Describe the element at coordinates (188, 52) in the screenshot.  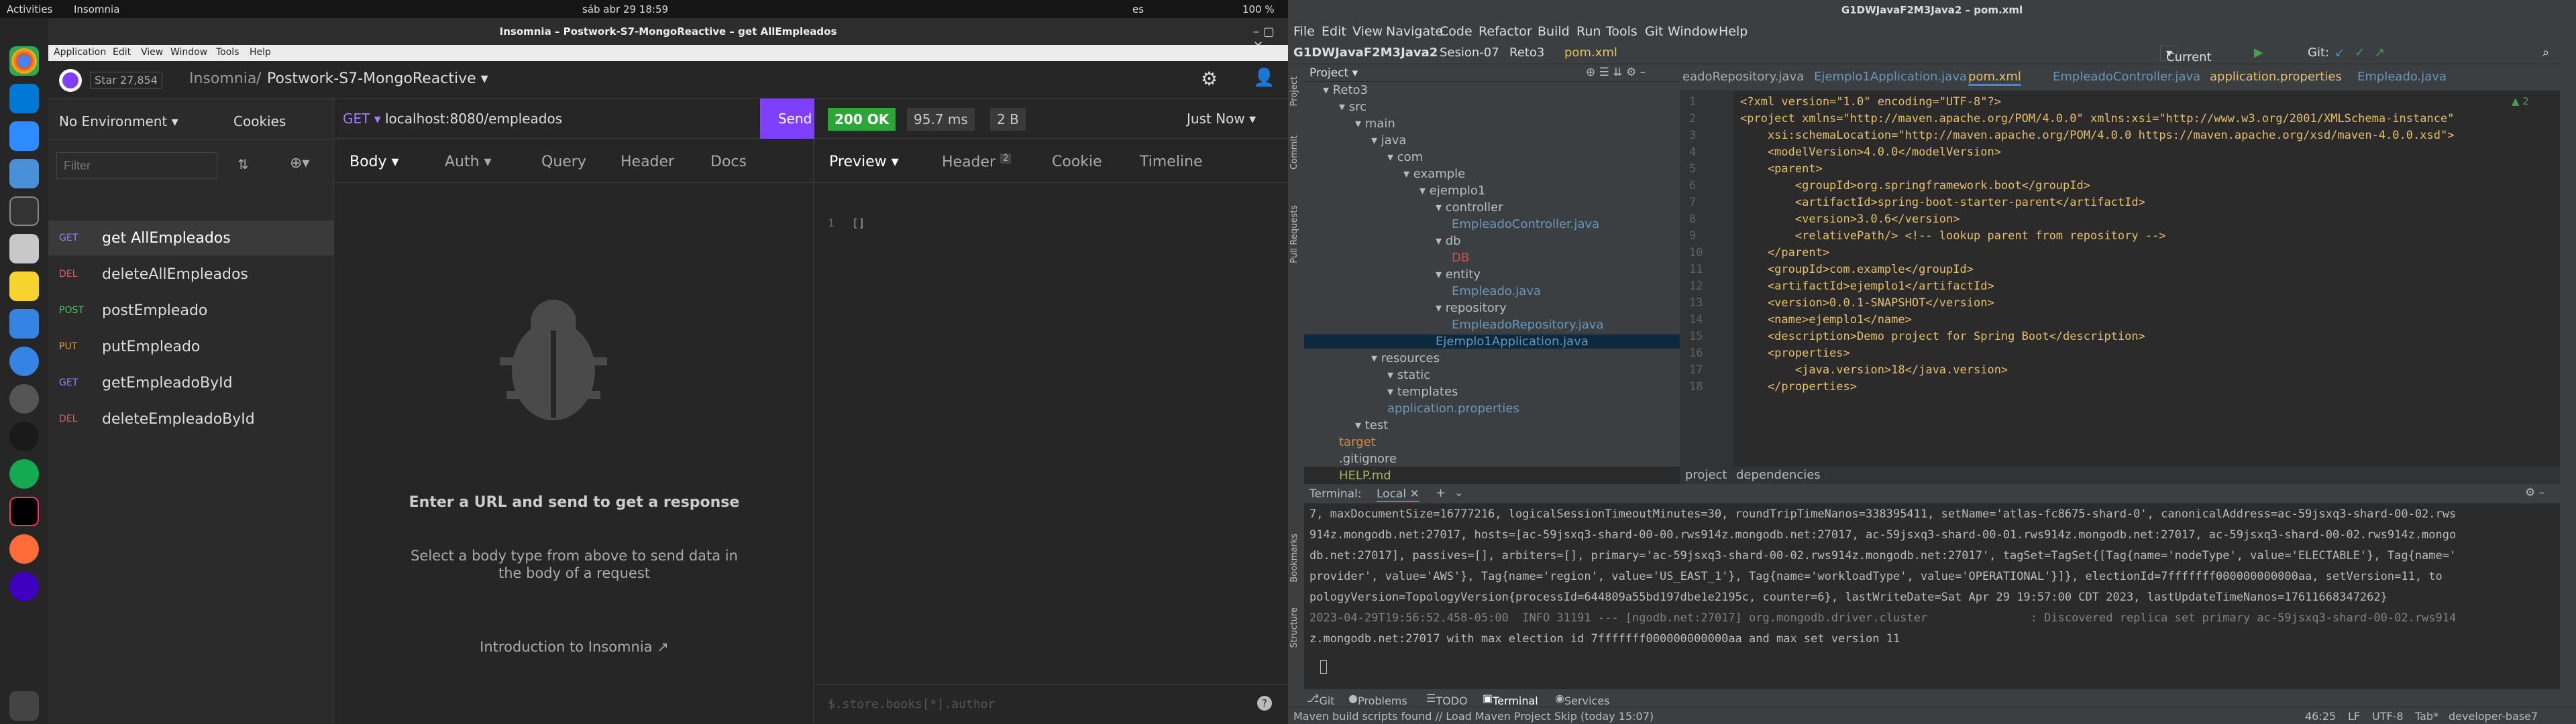
I see `menu-window: Window` at that location.